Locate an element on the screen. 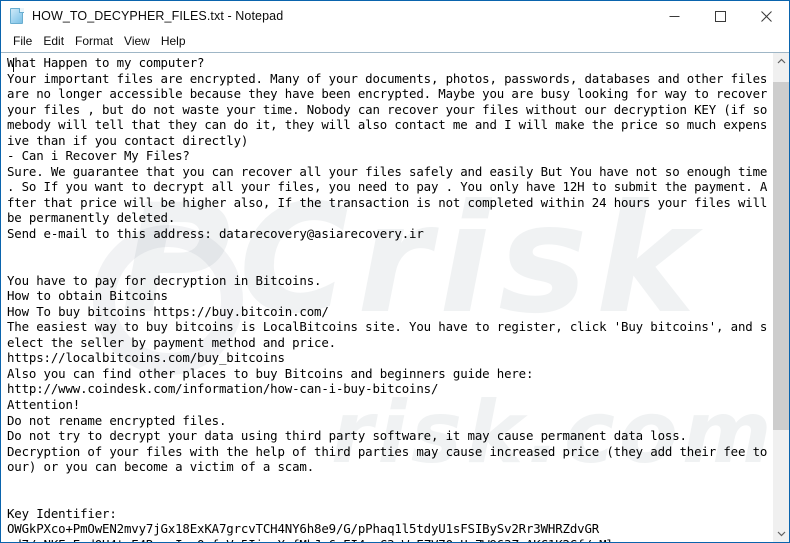 Image resolution: width=790 pixels, height=543 pixels. scrollbar-track is located at coordinates (781, 297).